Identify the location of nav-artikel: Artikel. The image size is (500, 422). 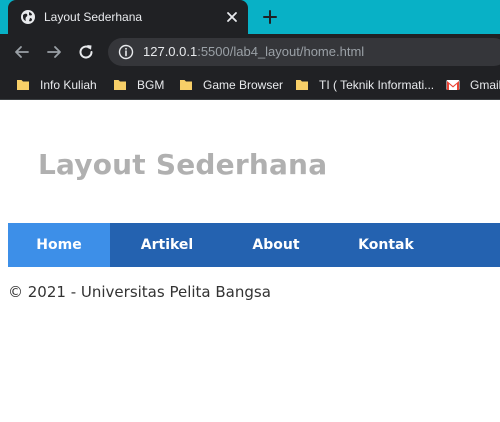
(167, 245).